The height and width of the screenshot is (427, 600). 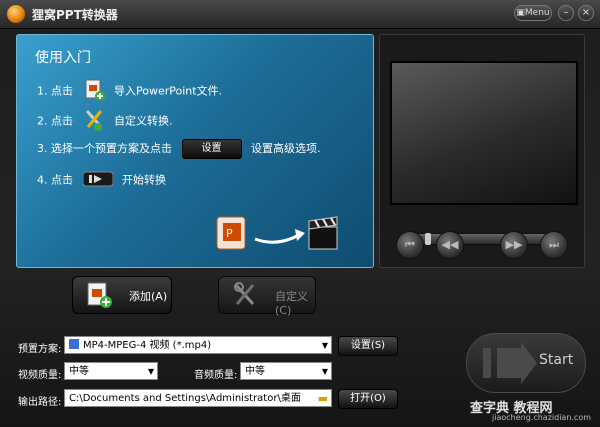 What do you see at coordinates (104, 148) in the screenshot?
I see `step-3-prefix: 3. 选择一个预置方案及点击` at bounding box center [104, 148].